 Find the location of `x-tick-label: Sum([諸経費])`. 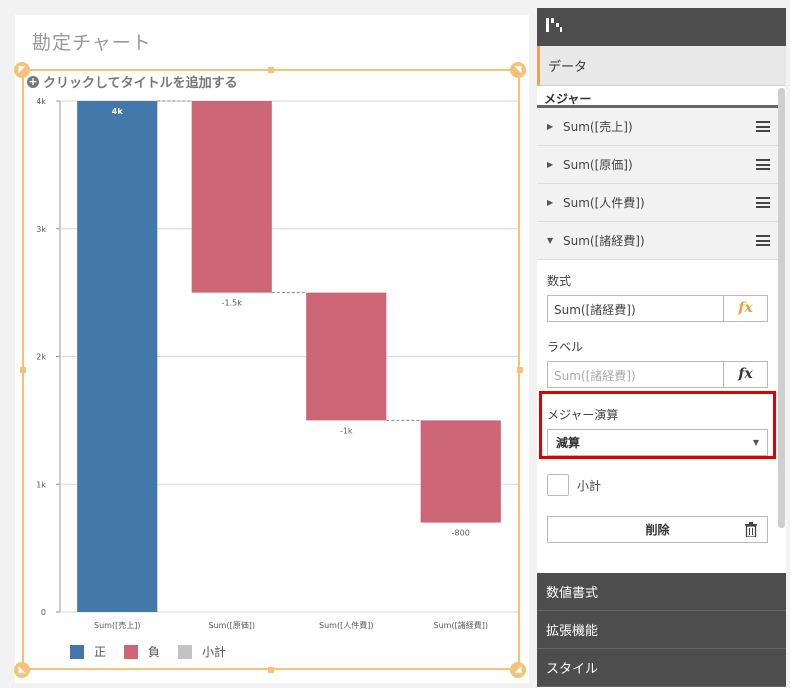

x-tick-label: Sum([諸経費]) is located at coordinates (461, 625).